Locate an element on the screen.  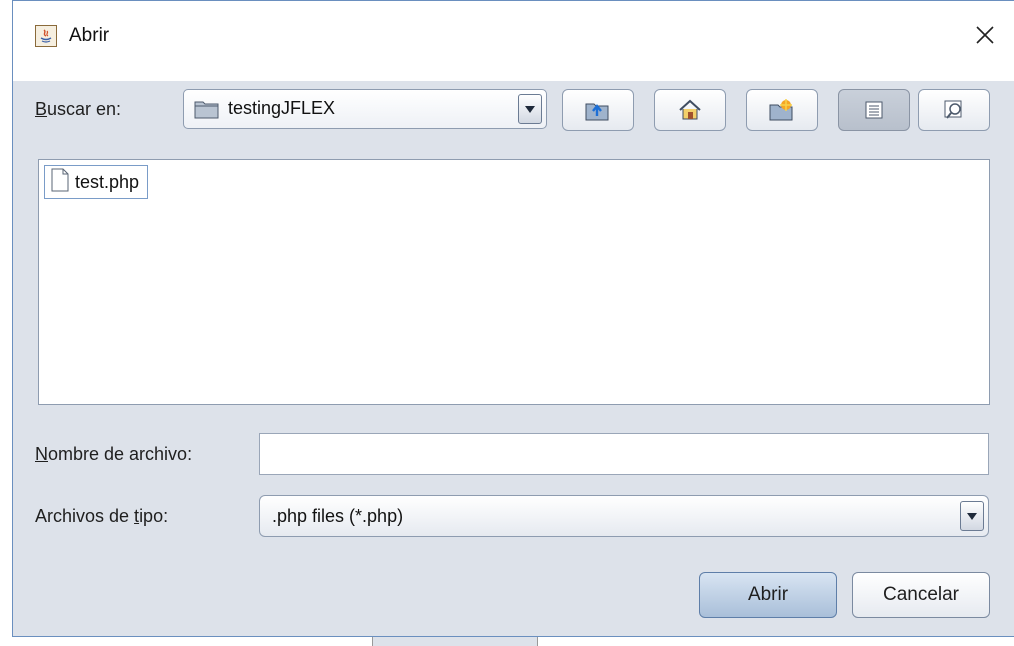
title-bar: Abrir is located at coordinates (513, 41).